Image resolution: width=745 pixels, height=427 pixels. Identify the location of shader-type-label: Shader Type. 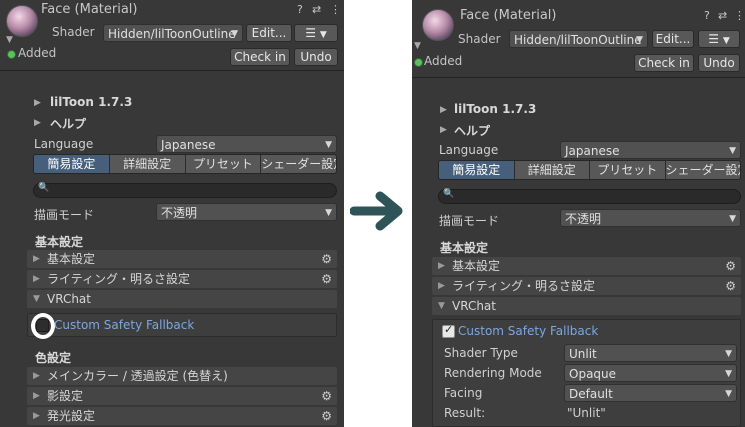
(481, 353).